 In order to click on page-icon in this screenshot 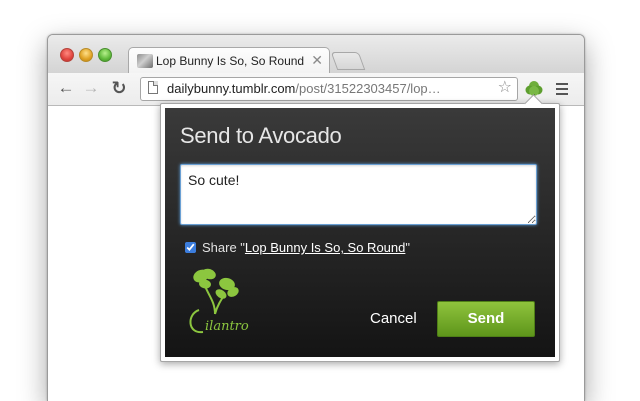, I will do `click(153, 87)`.